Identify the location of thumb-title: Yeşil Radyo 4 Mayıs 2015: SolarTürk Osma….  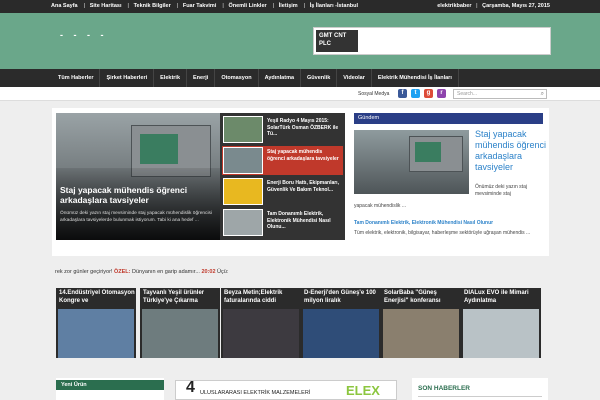
(303, 127).